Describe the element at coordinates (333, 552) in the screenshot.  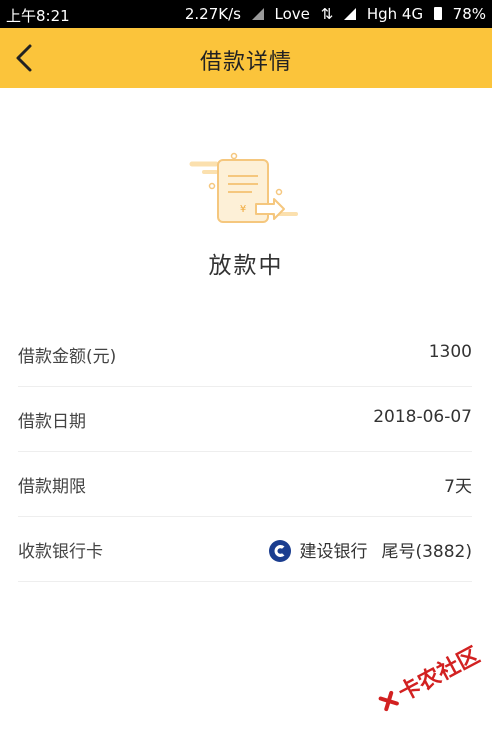
I see `bank-name: 建设银行` at that location.